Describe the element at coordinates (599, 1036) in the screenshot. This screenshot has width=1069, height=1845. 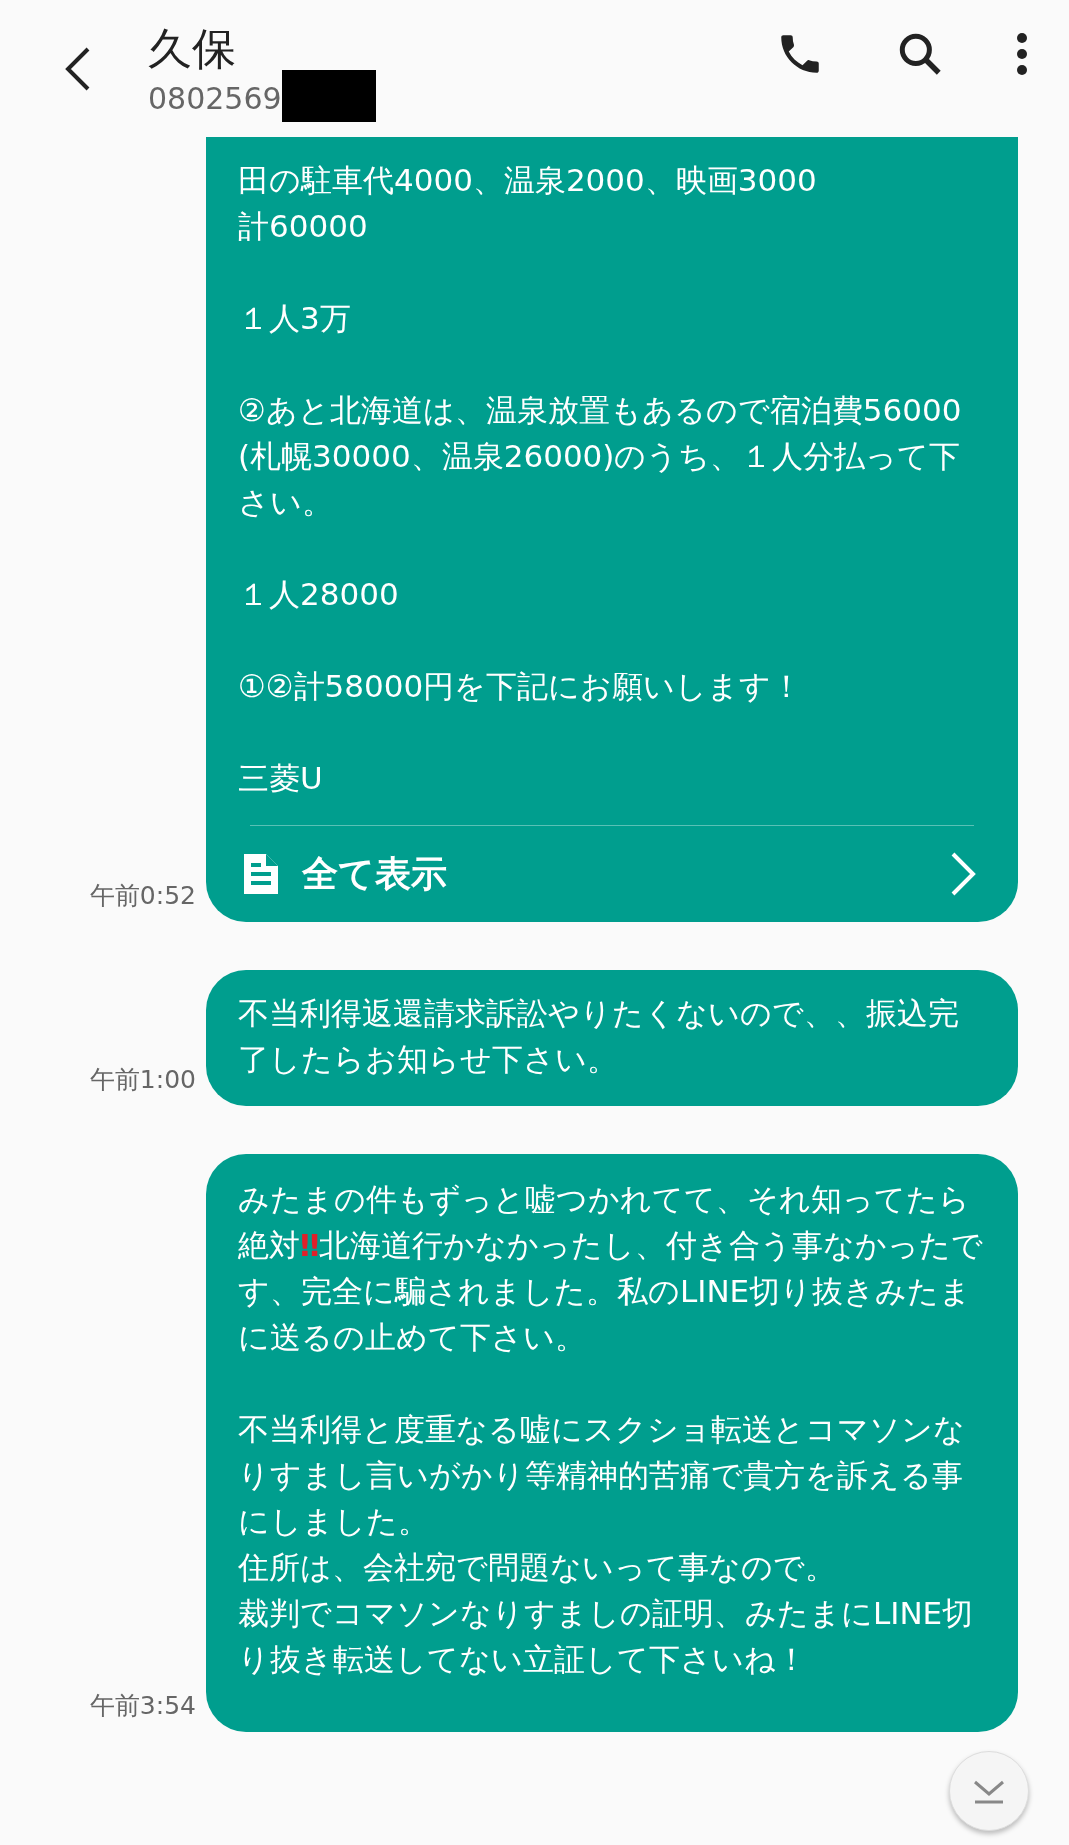
I see `message-text: 不当利得返還請求訴訟やりたくないので、、振込完了したらお知らせ下さい。` at that location.